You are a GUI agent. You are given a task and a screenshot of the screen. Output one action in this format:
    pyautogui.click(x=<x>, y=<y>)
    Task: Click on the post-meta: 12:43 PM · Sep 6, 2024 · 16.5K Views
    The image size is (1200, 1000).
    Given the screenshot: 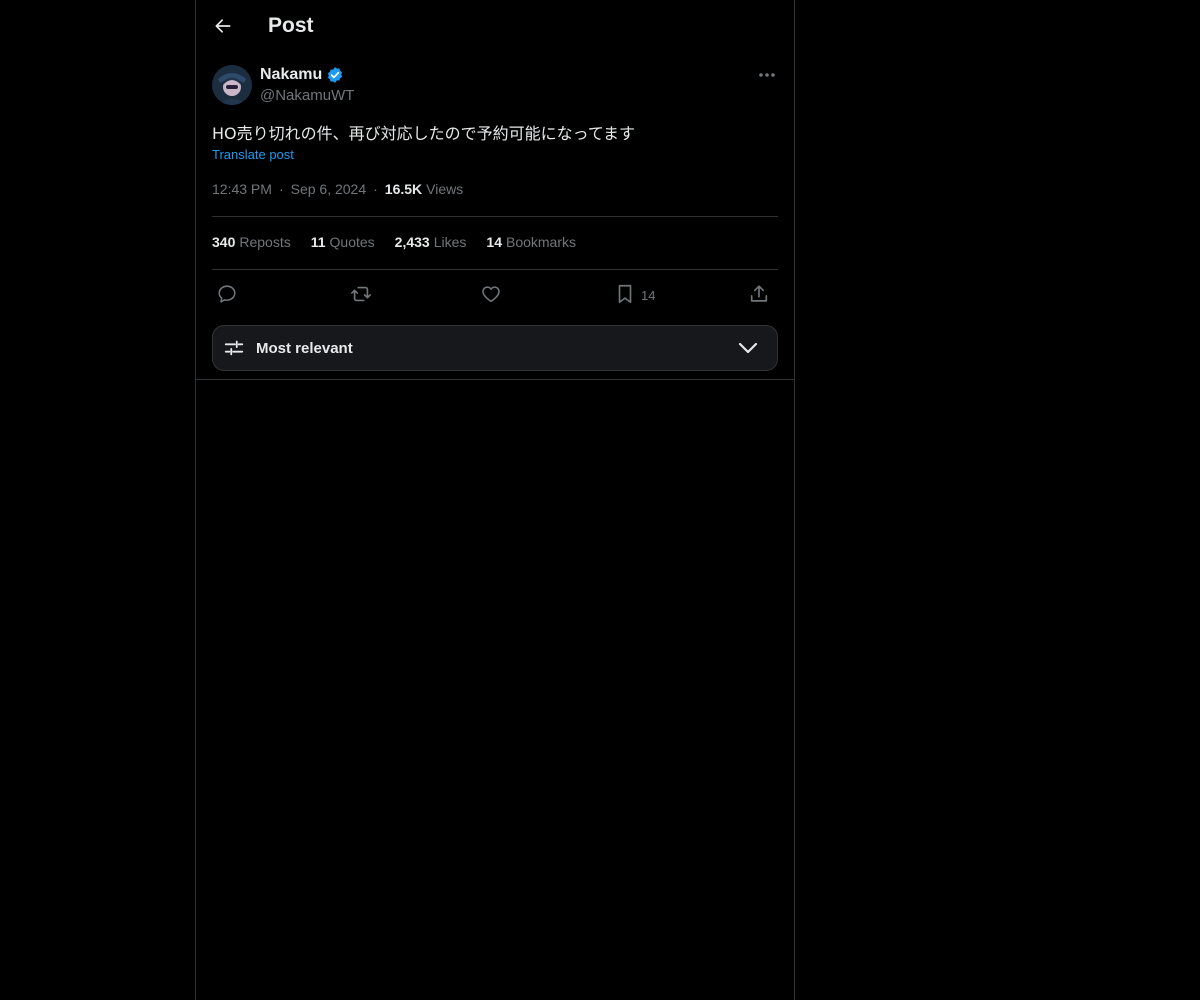 What is the action you would take?
    pyautogui.click(x=337, y=189)
    